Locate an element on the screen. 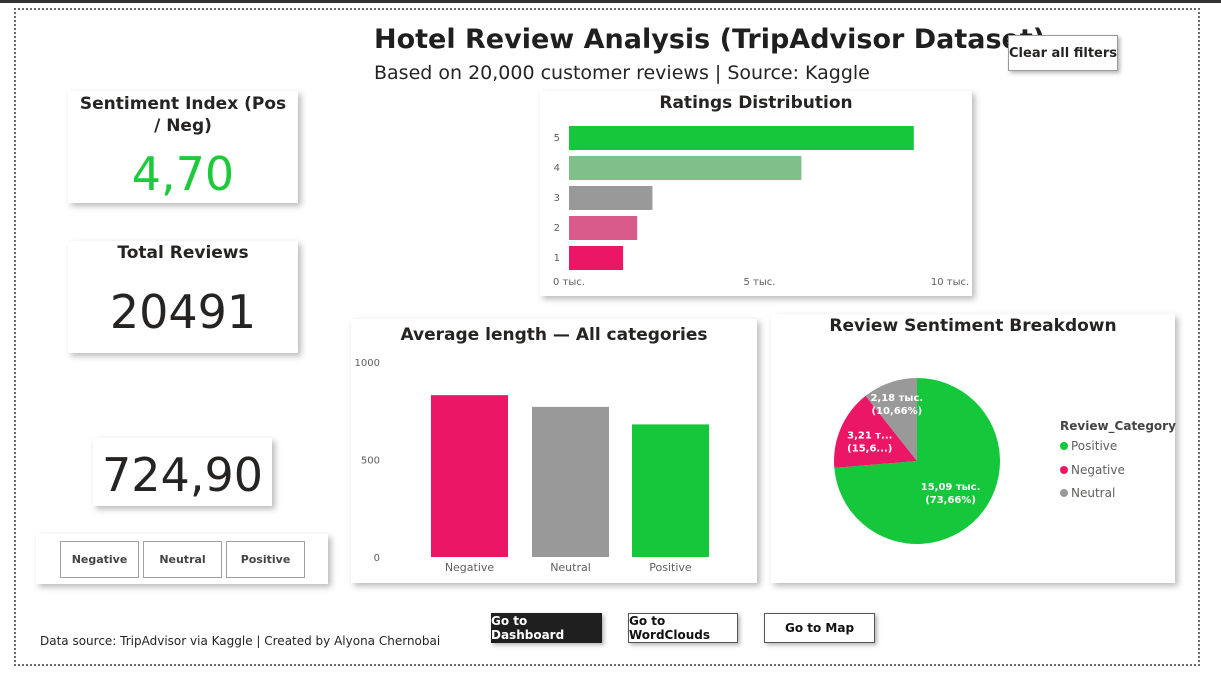  avg-length-bar-neutral is located at coordinates (570, 481).